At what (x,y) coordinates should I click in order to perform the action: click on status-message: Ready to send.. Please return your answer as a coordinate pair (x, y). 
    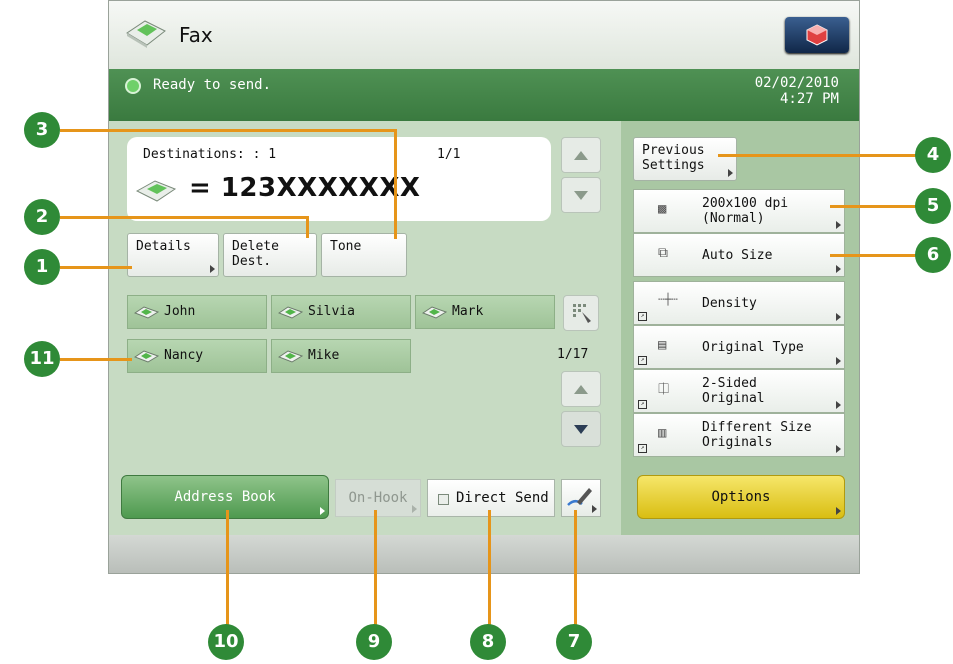
    Looking at the image, I should click on (212, 85).